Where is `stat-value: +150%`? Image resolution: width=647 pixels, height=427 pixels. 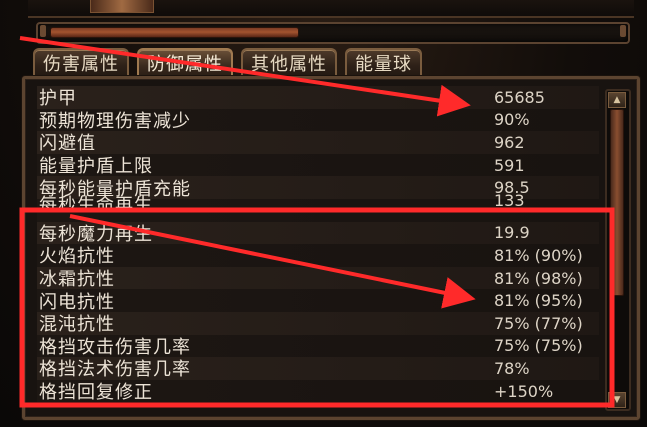 stat-value: +150% is located at coordinates (524, 391).